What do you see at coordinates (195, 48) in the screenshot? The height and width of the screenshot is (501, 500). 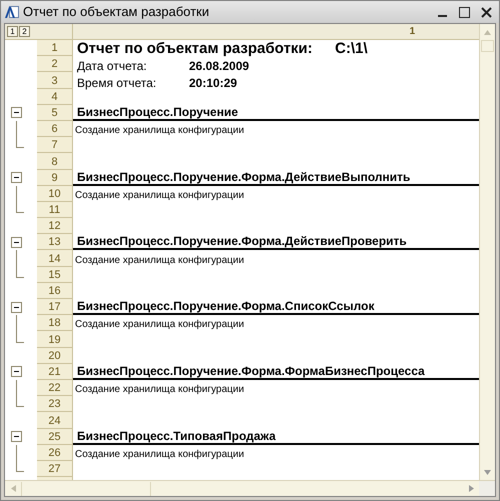 I see `report-title: Отчет по объектам разработки:` at bounding box center [195, 48].